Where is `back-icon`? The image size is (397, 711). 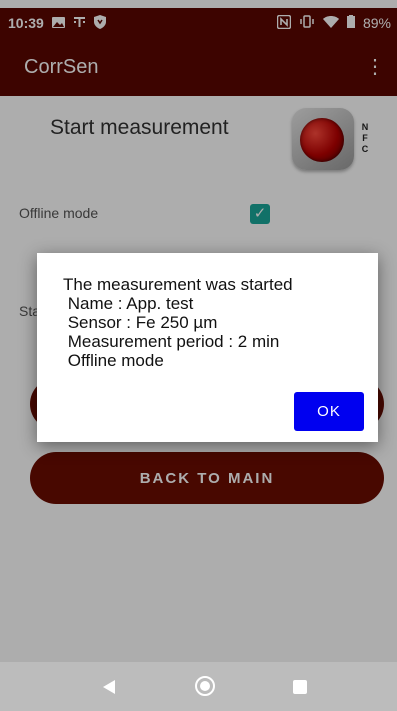
back-icon is located at coordinates (109, 687).